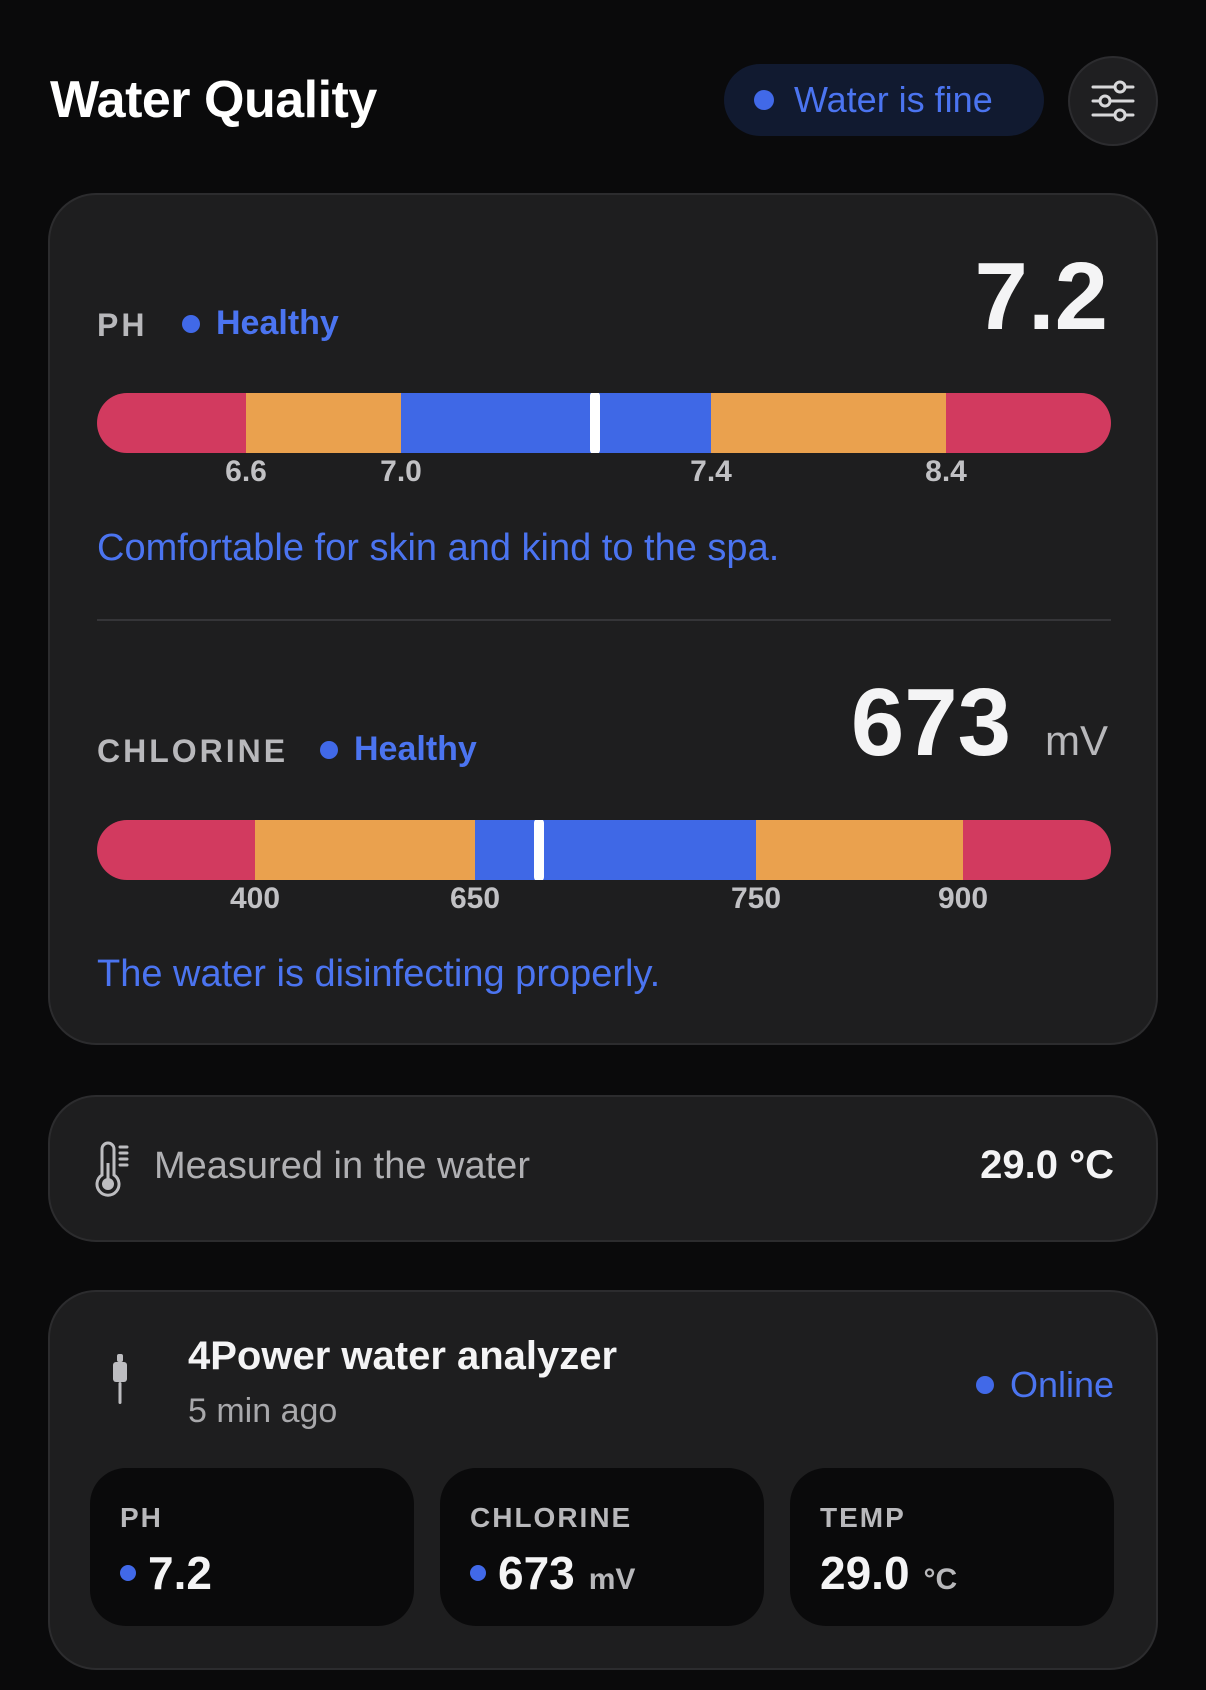 This screenshot has width=1206, height=1690. I want to click on chlorine-unit: mV, so click(1076, 740).